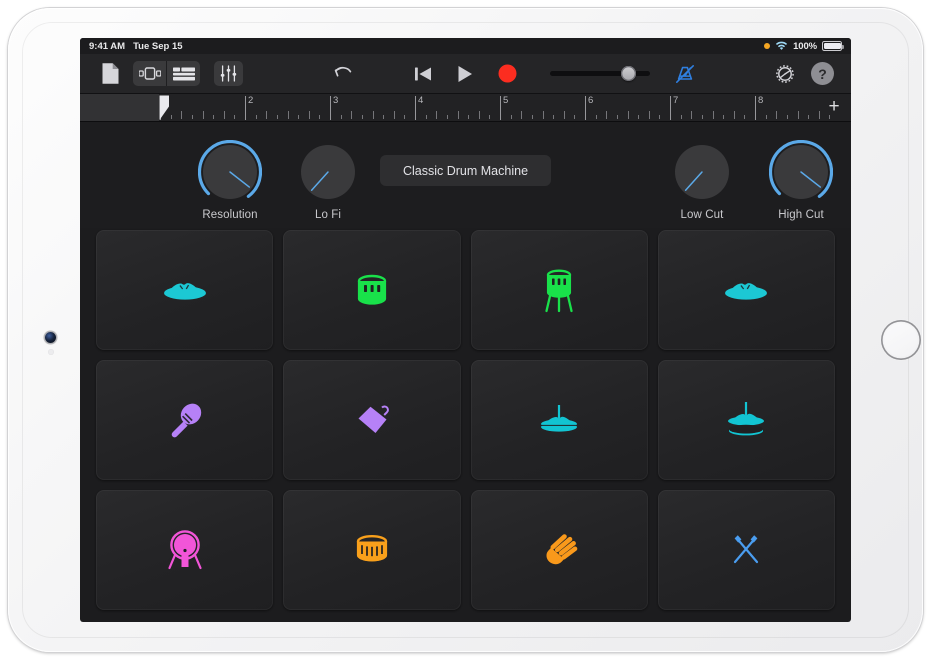 Image resolution: width=931 pixels, height=660 pixels. Describe the element at coordinates (51, 352) in the screenshot. I see `ambient-light-sensor-icon` at that location.